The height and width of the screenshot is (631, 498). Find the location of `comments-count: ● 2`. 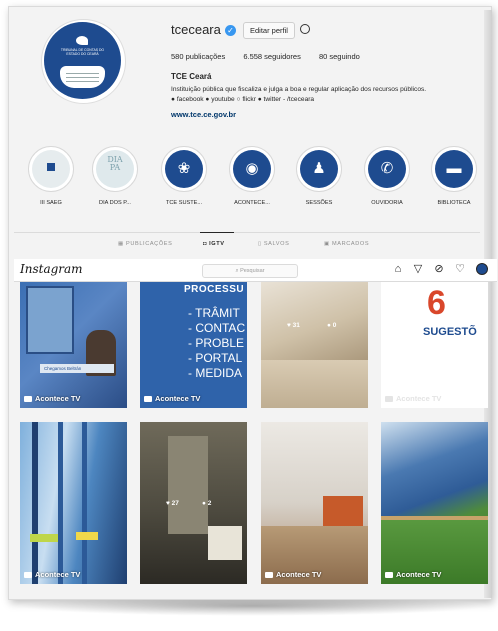

comments-count: ● 2 is located at coordinates (207, 503).